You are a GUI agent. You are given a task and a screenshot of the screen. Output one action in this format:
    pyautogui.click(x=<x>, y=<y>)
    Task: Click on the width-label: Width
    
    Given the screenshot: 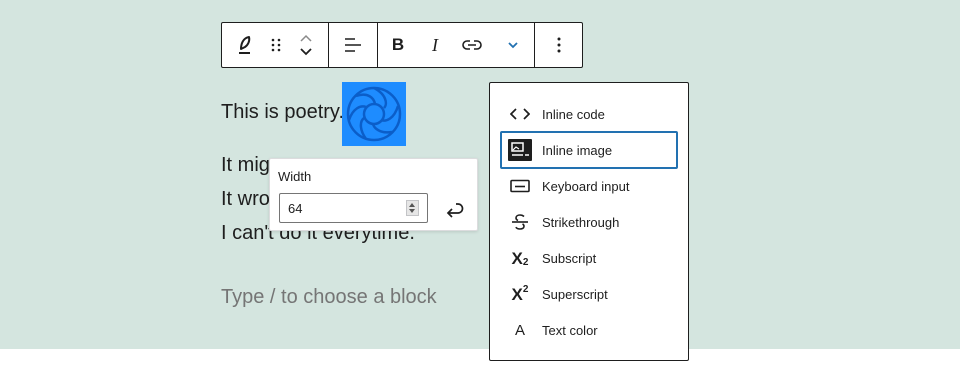 What is the action you would take?
    pyautogui.click(x=295, y=176)
    